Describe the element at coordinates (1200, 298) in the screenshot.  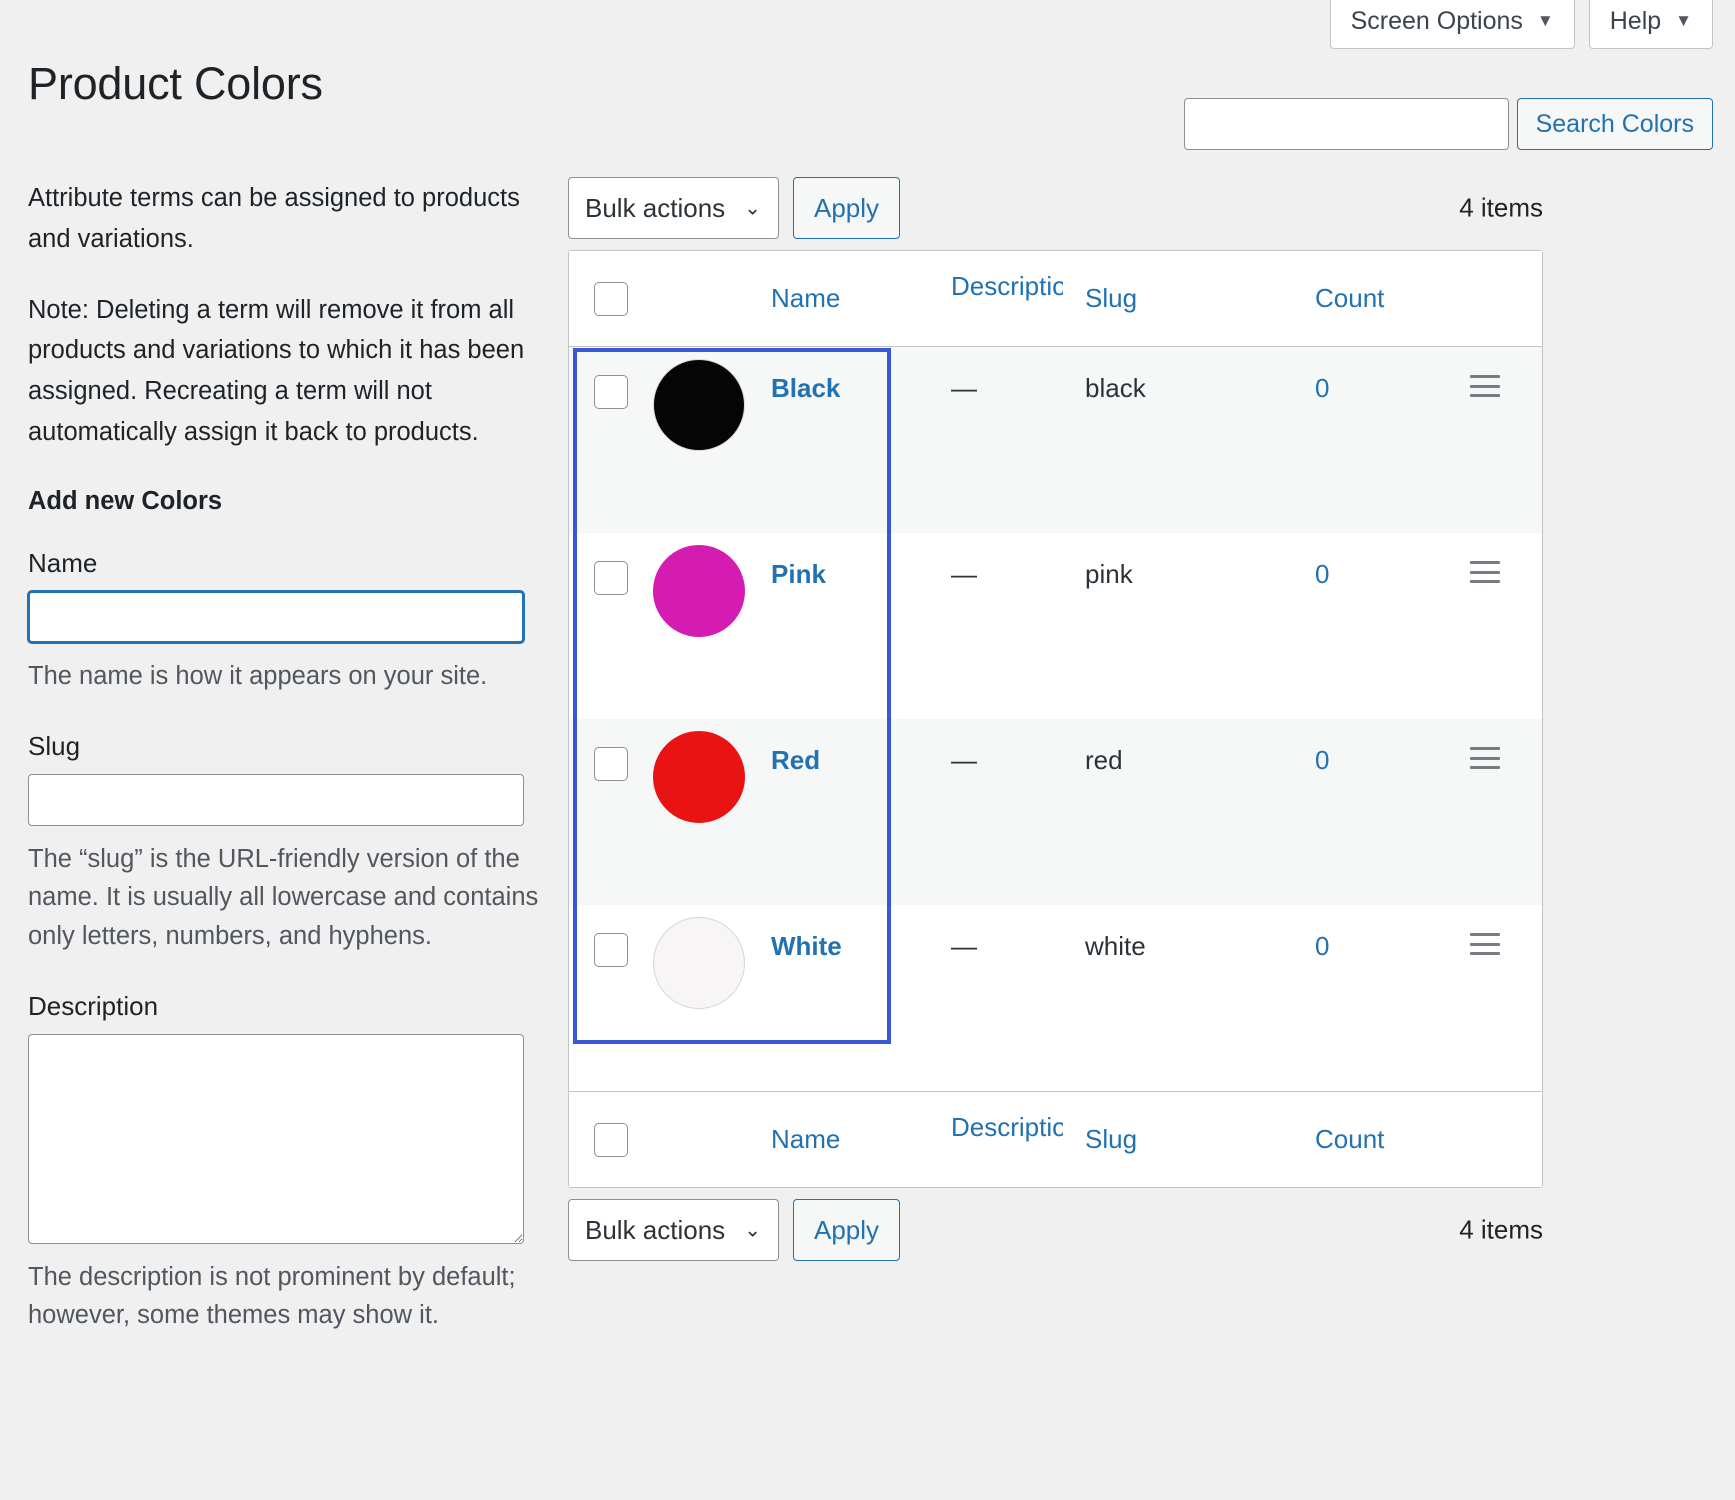
I see `slug-header-cell: Slug` at that location.